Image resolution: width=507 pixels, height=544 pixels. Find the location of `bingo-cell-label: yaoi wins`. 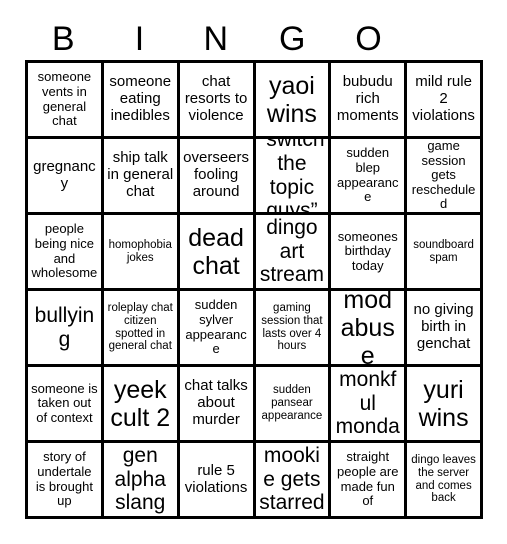

bingo-cell-label: yaoi wins is located at coordinates (291, 99).